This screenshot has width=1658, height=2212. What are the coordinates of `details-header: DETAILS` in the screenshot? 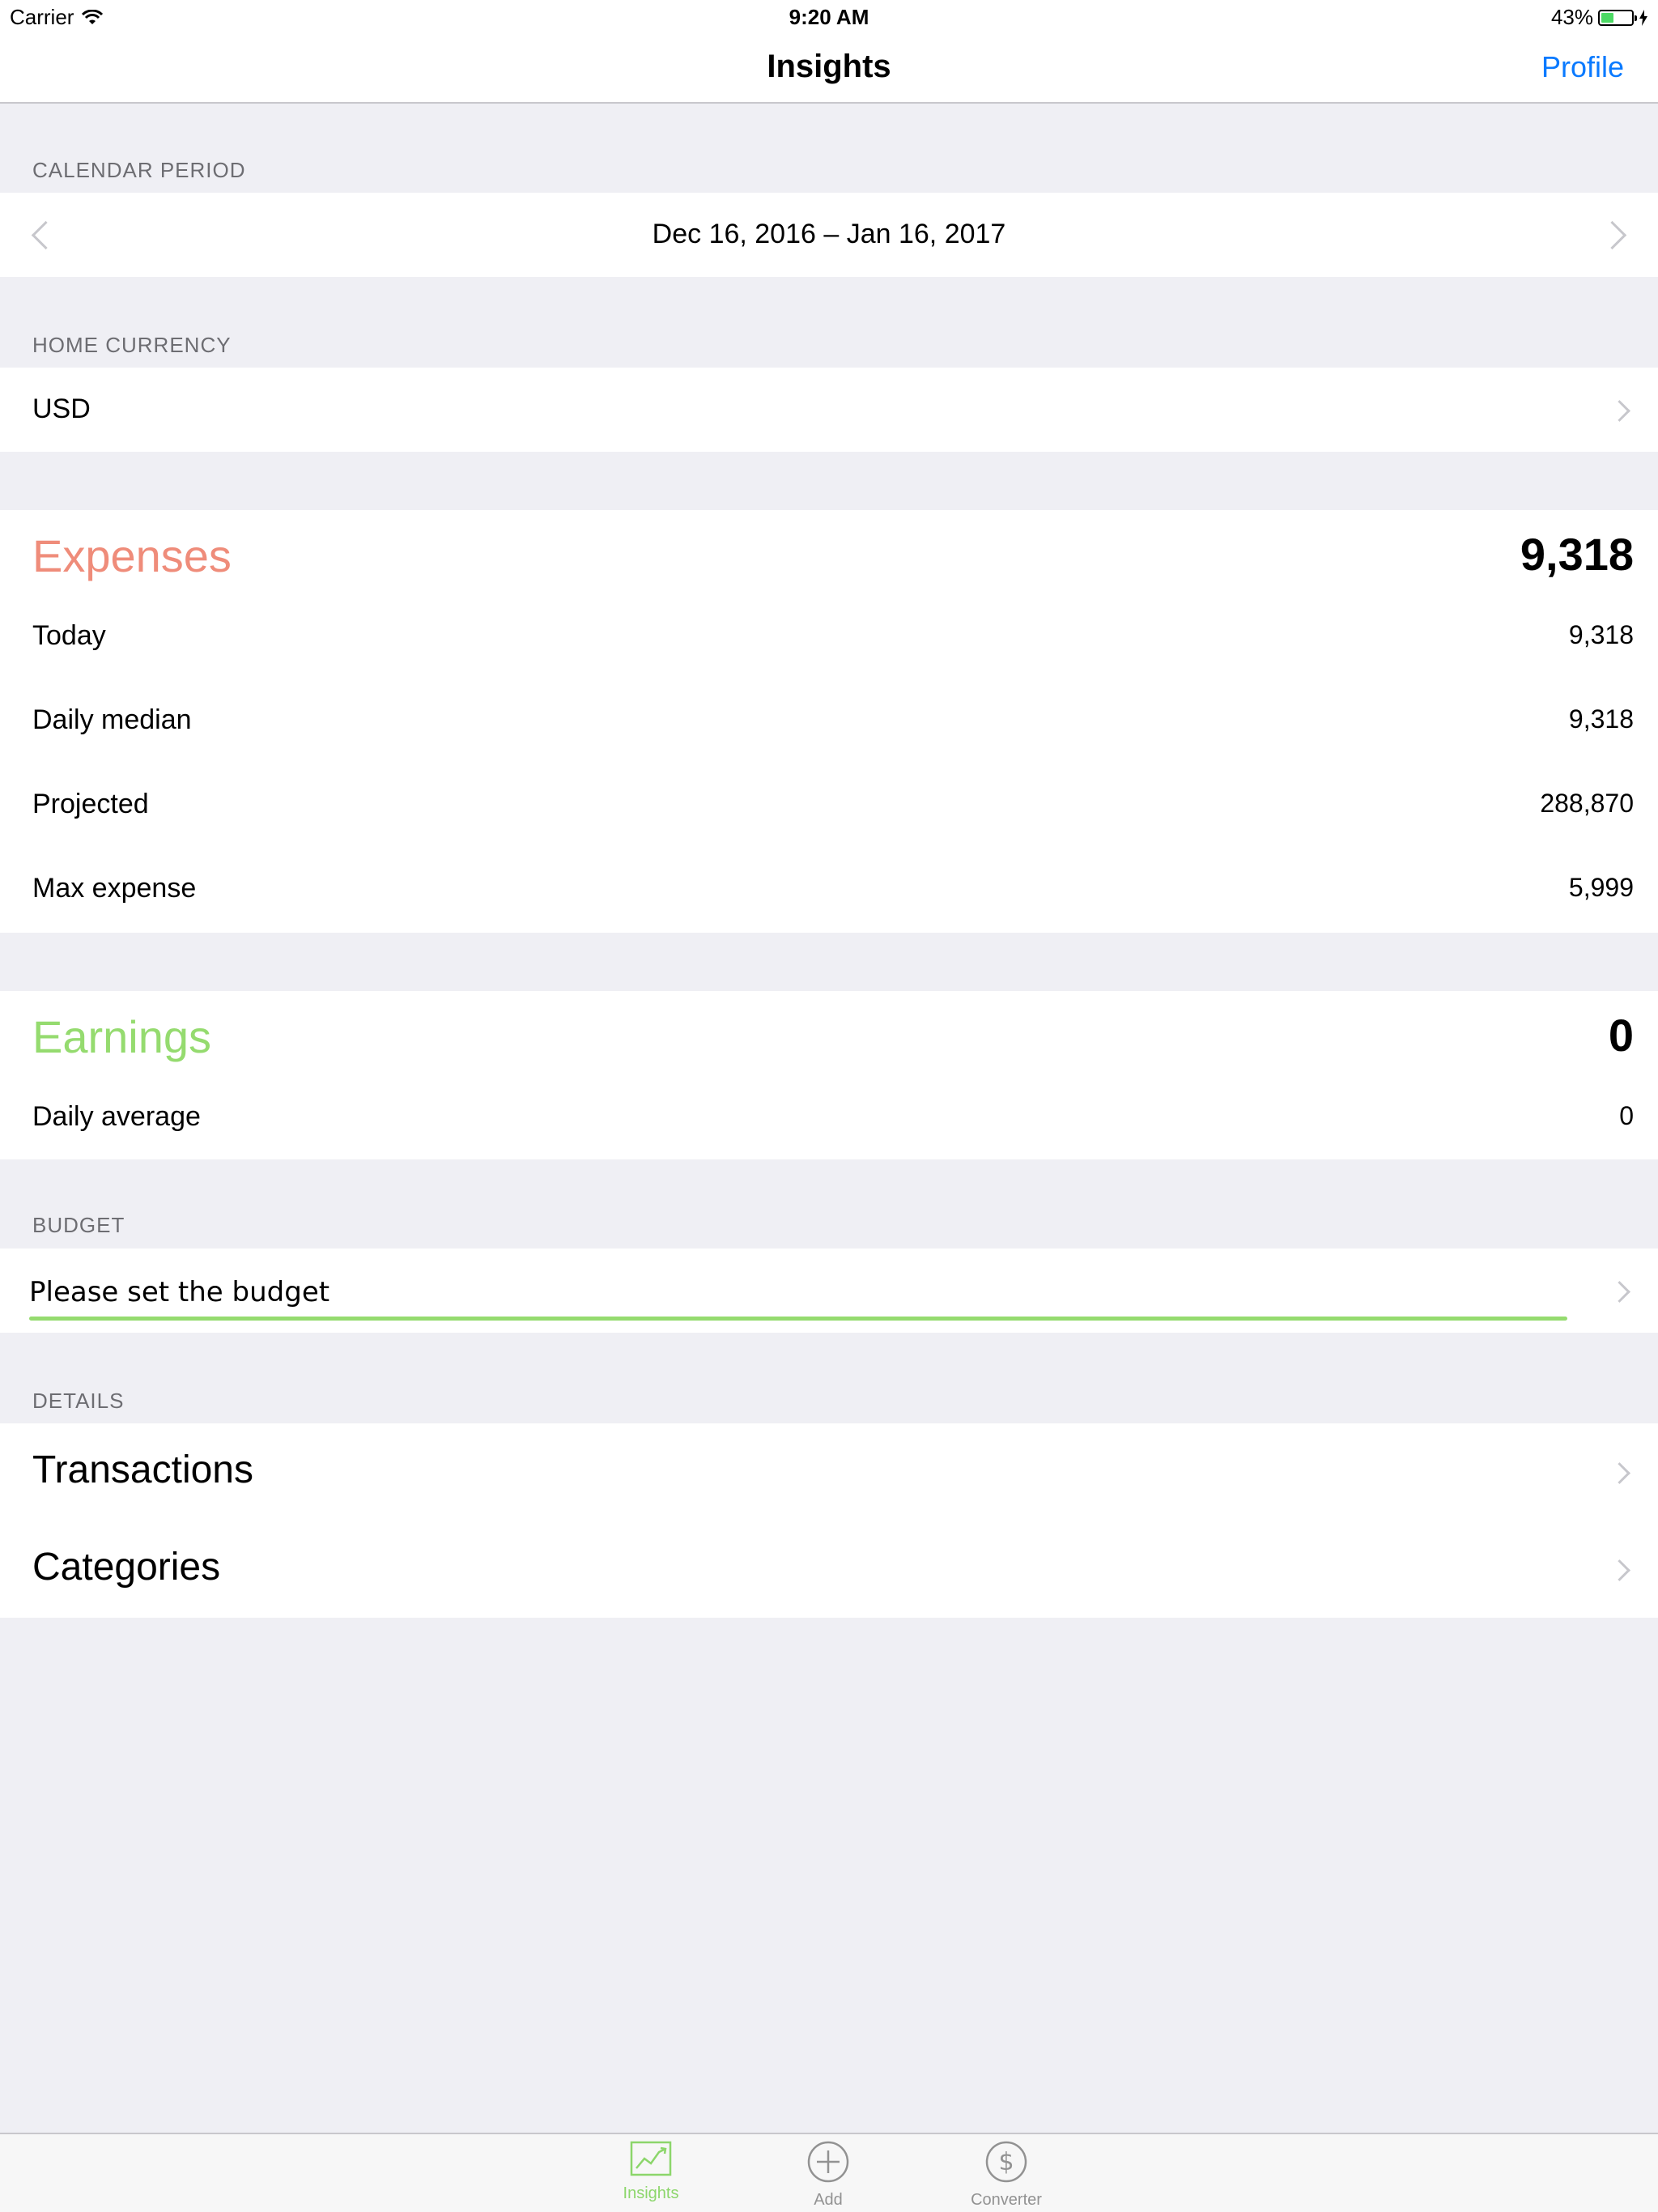 It's located at (78, 1401).